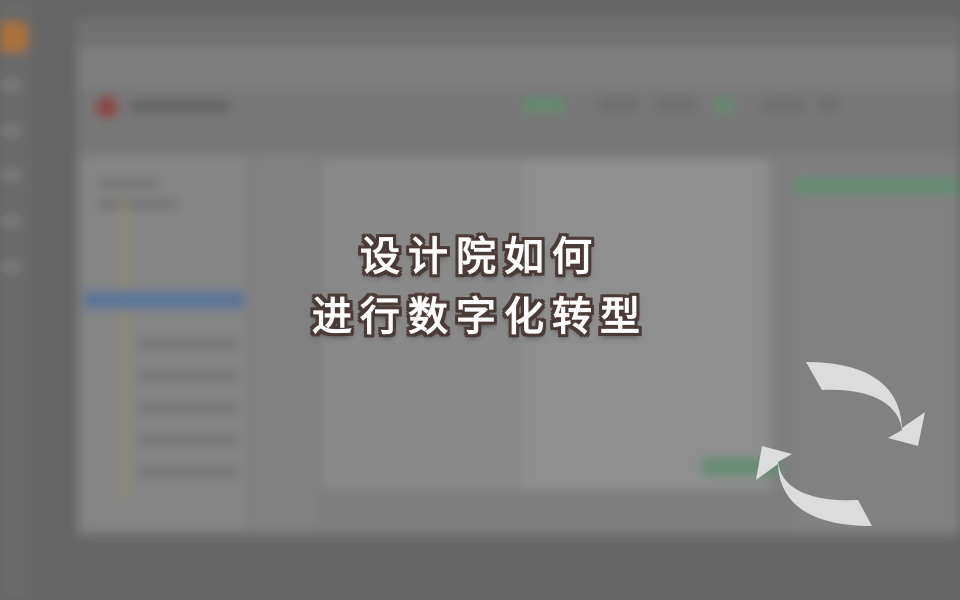 The height and width of the screenshot is (600, 960). Describe the element at coordinates (814, 486) in the screenshot. I see `lower-arrow` at that location.